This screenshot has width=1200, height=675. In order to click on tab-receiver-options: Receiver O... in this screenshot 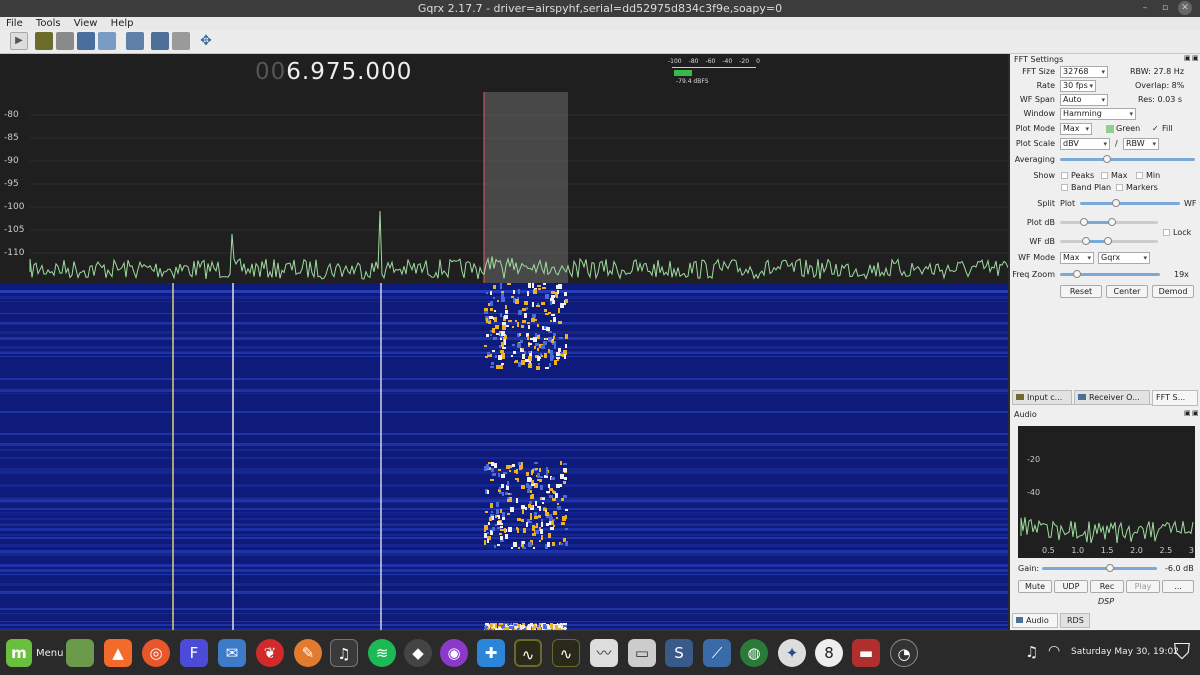, I will do `click(1112, 397)`.